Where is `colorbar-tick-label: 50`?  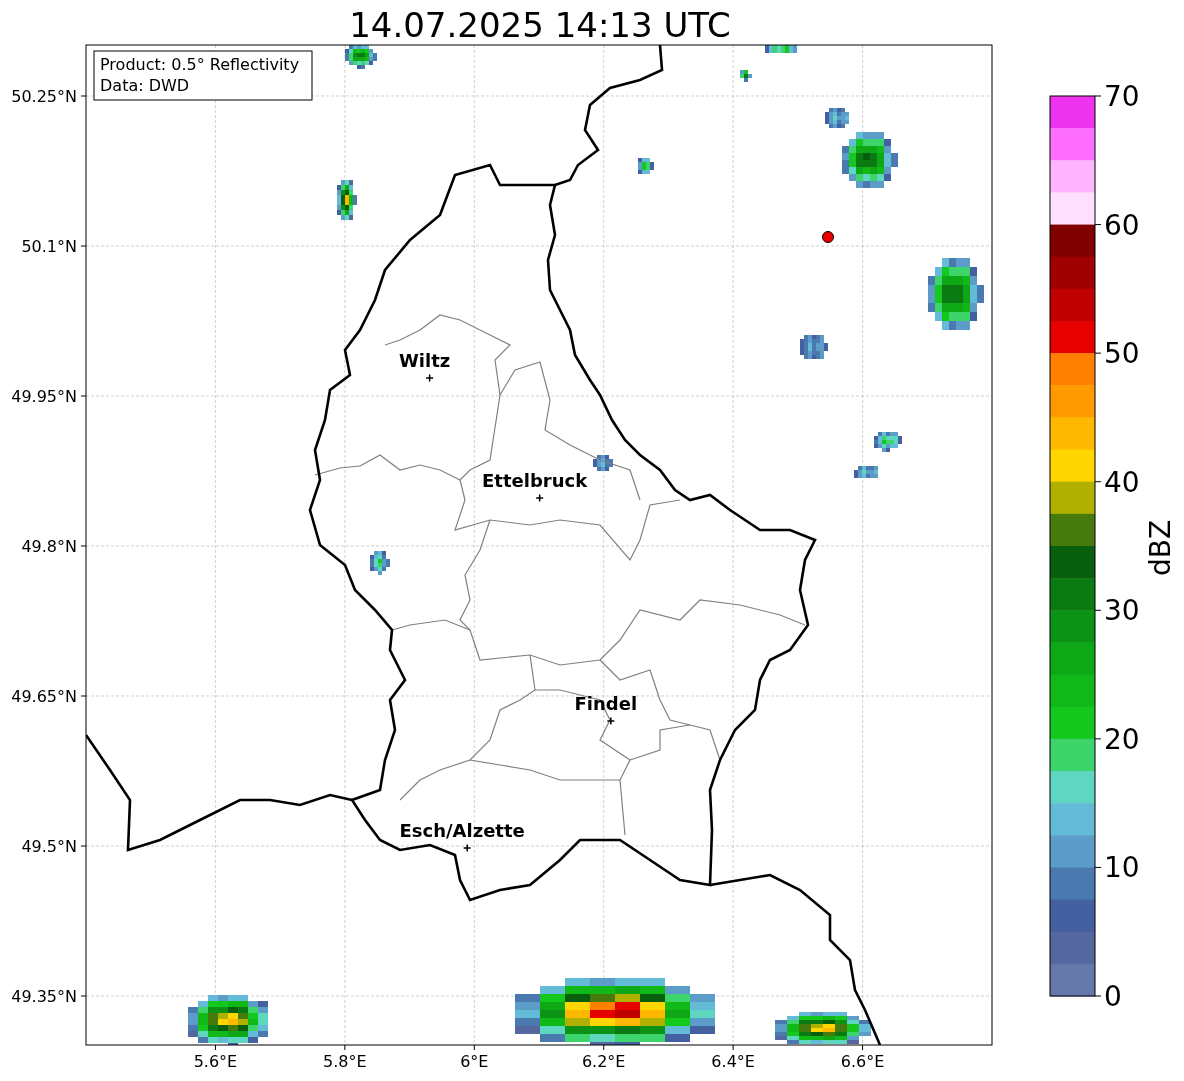 colorbar-tick-label: 50 is located at coordinates (1122, 354).